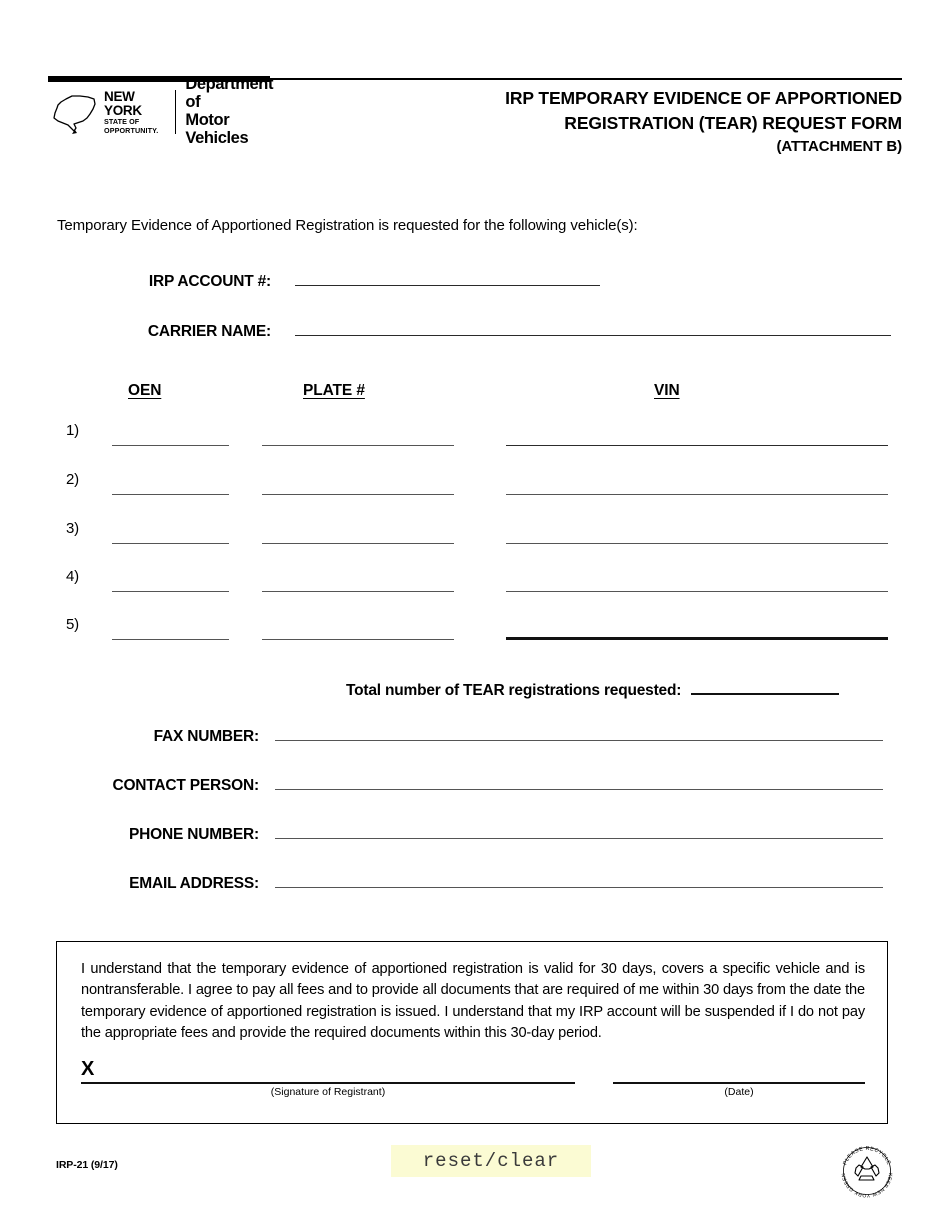 The width and height of the screenshot is (950, 1230). Describe the element at coordinates (579, 732) in the screenshot. I see `fax-number-input` at that location.